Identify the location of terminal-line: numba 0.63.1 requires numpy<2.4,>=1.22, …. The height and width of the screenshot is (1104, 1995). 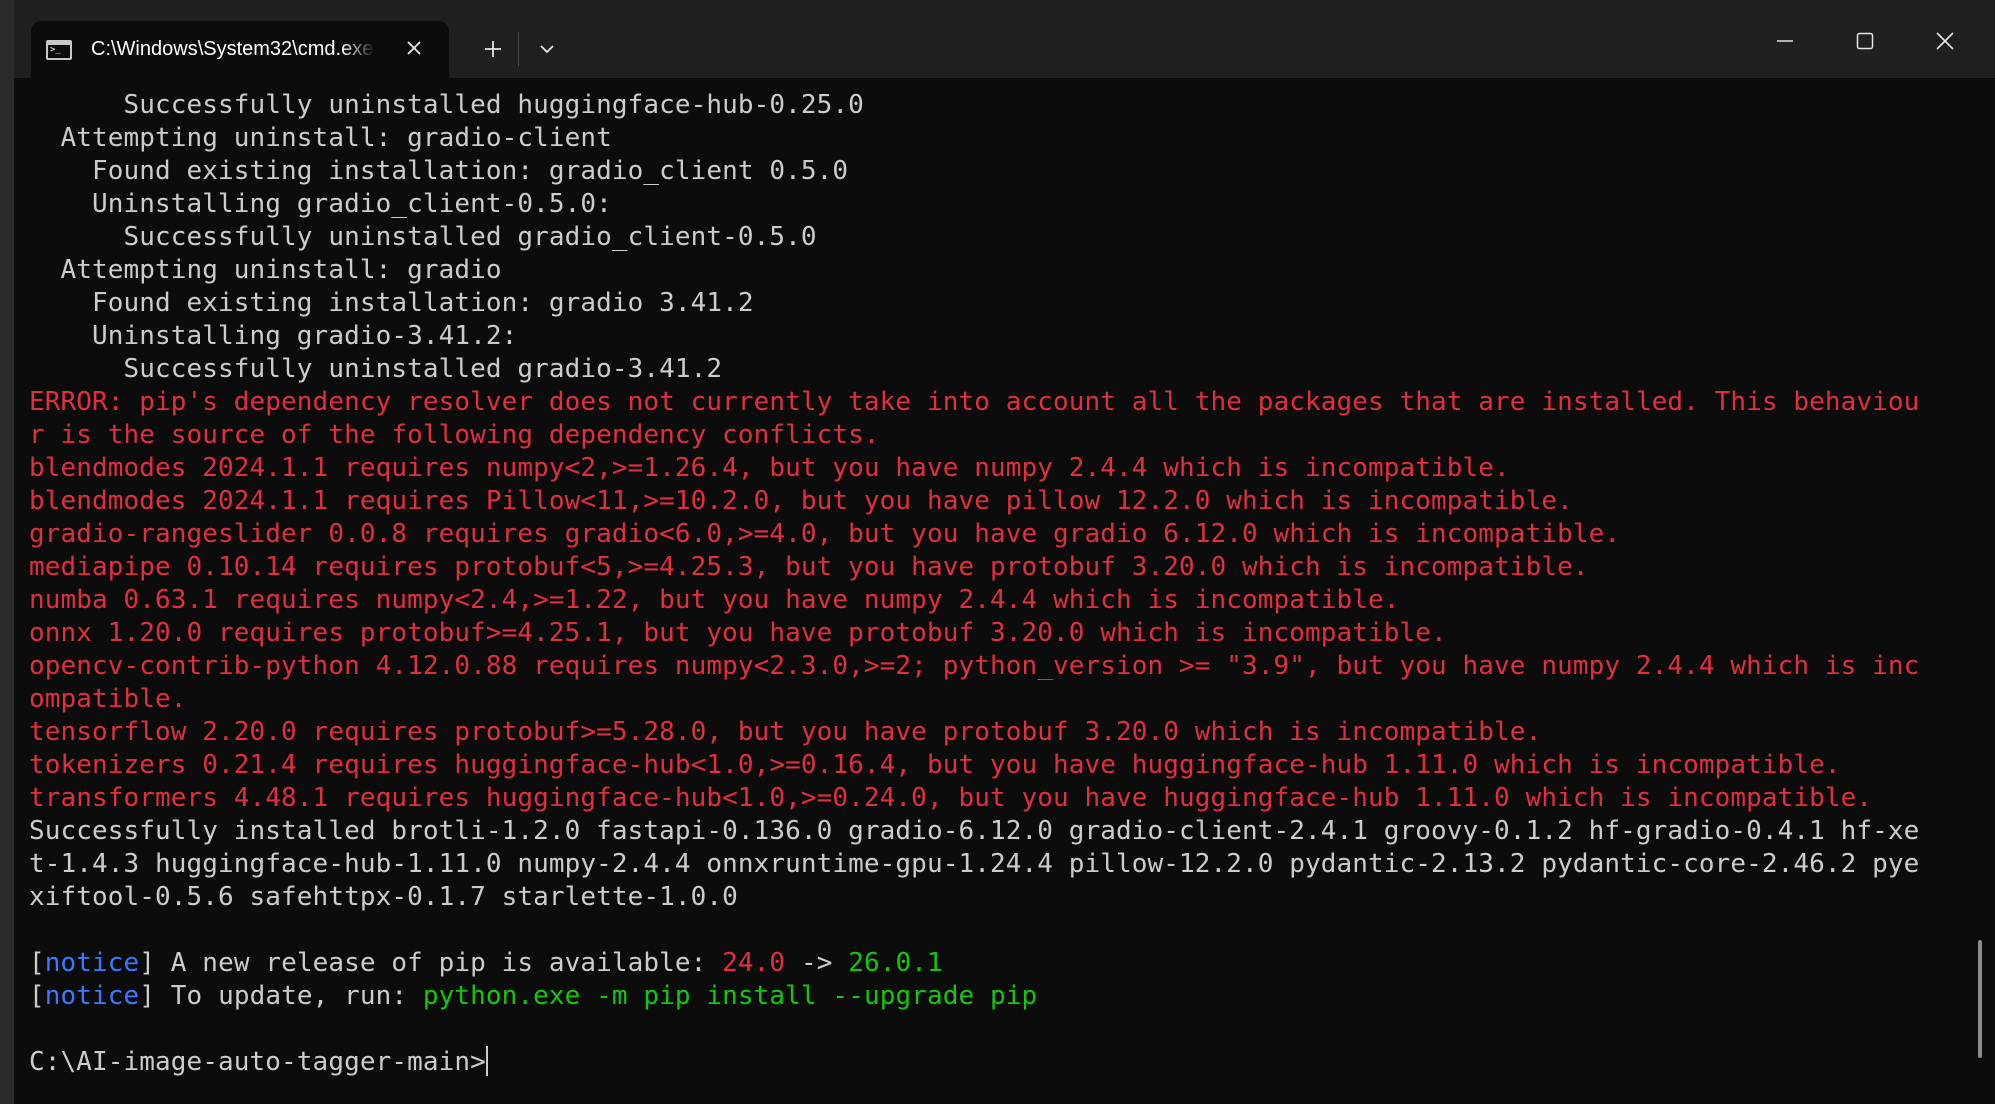
(999, 600).